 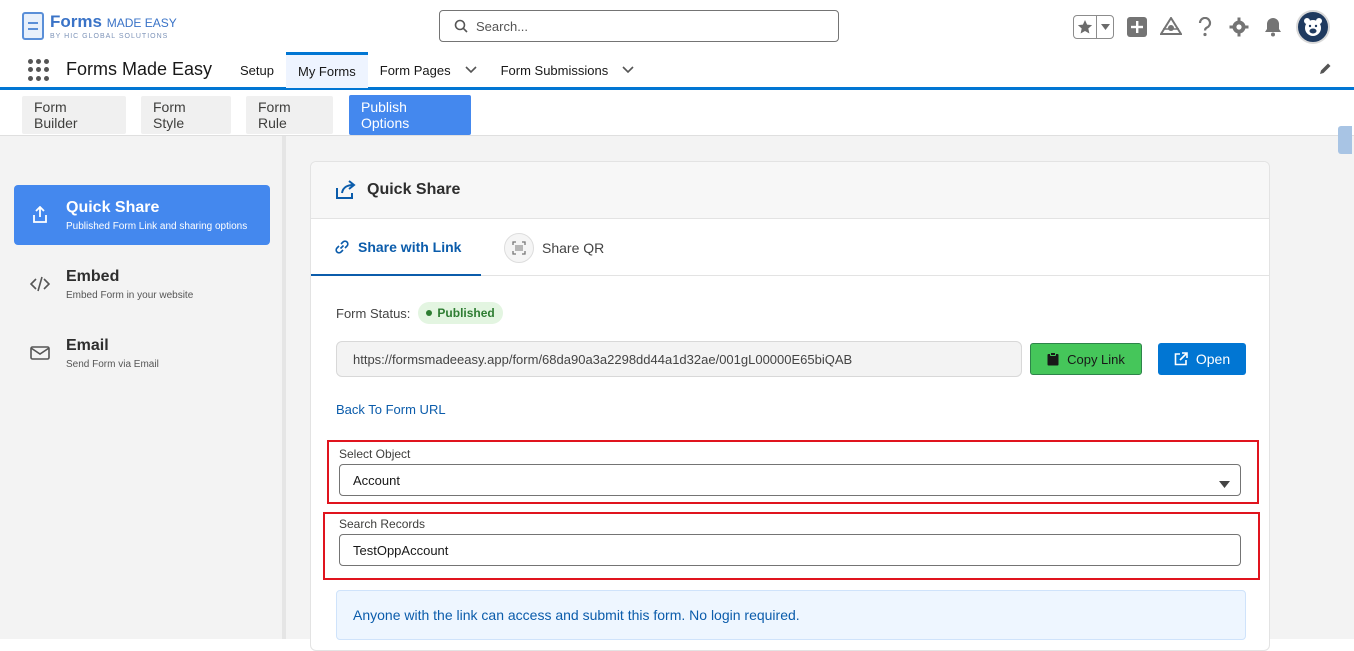 I want to click on logo-title: Forms, so click(x=76, y=21).